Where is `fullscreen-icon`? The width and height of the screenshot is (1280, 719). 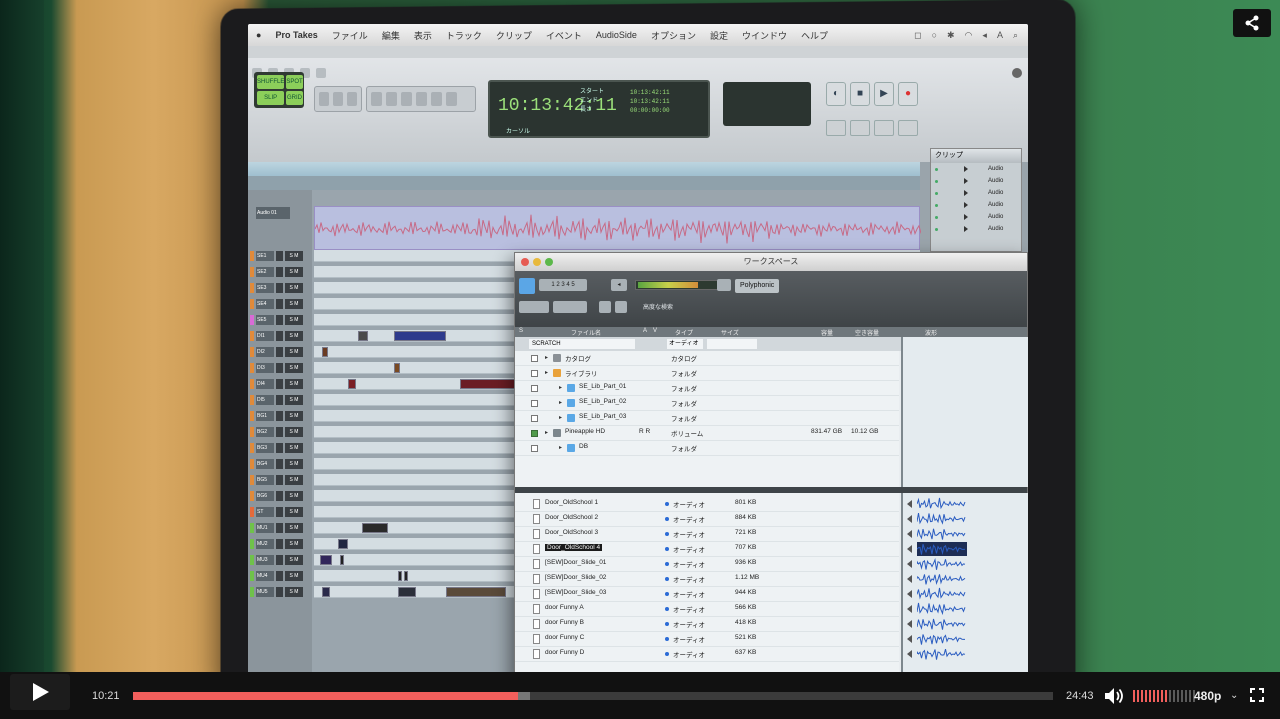 fullscreen-icon is located at coordinates (1257, 695).